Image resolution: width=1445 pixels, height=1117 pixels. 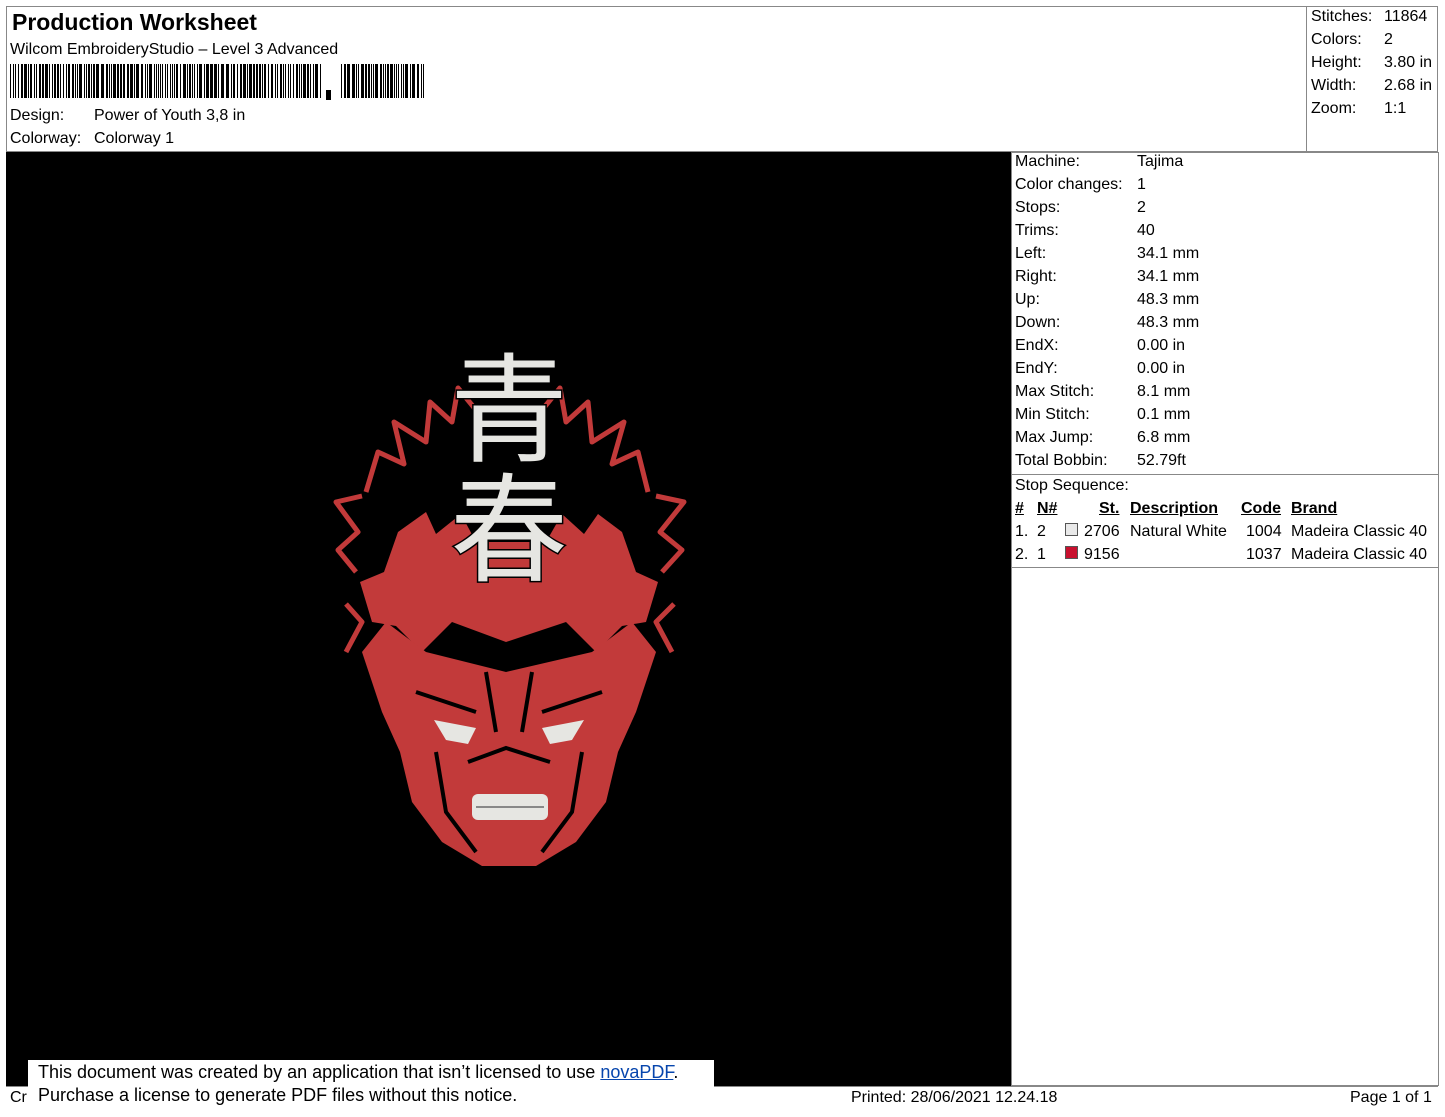 I want to click on stat-value: 2.68 in, so click(x=1408, y=85).